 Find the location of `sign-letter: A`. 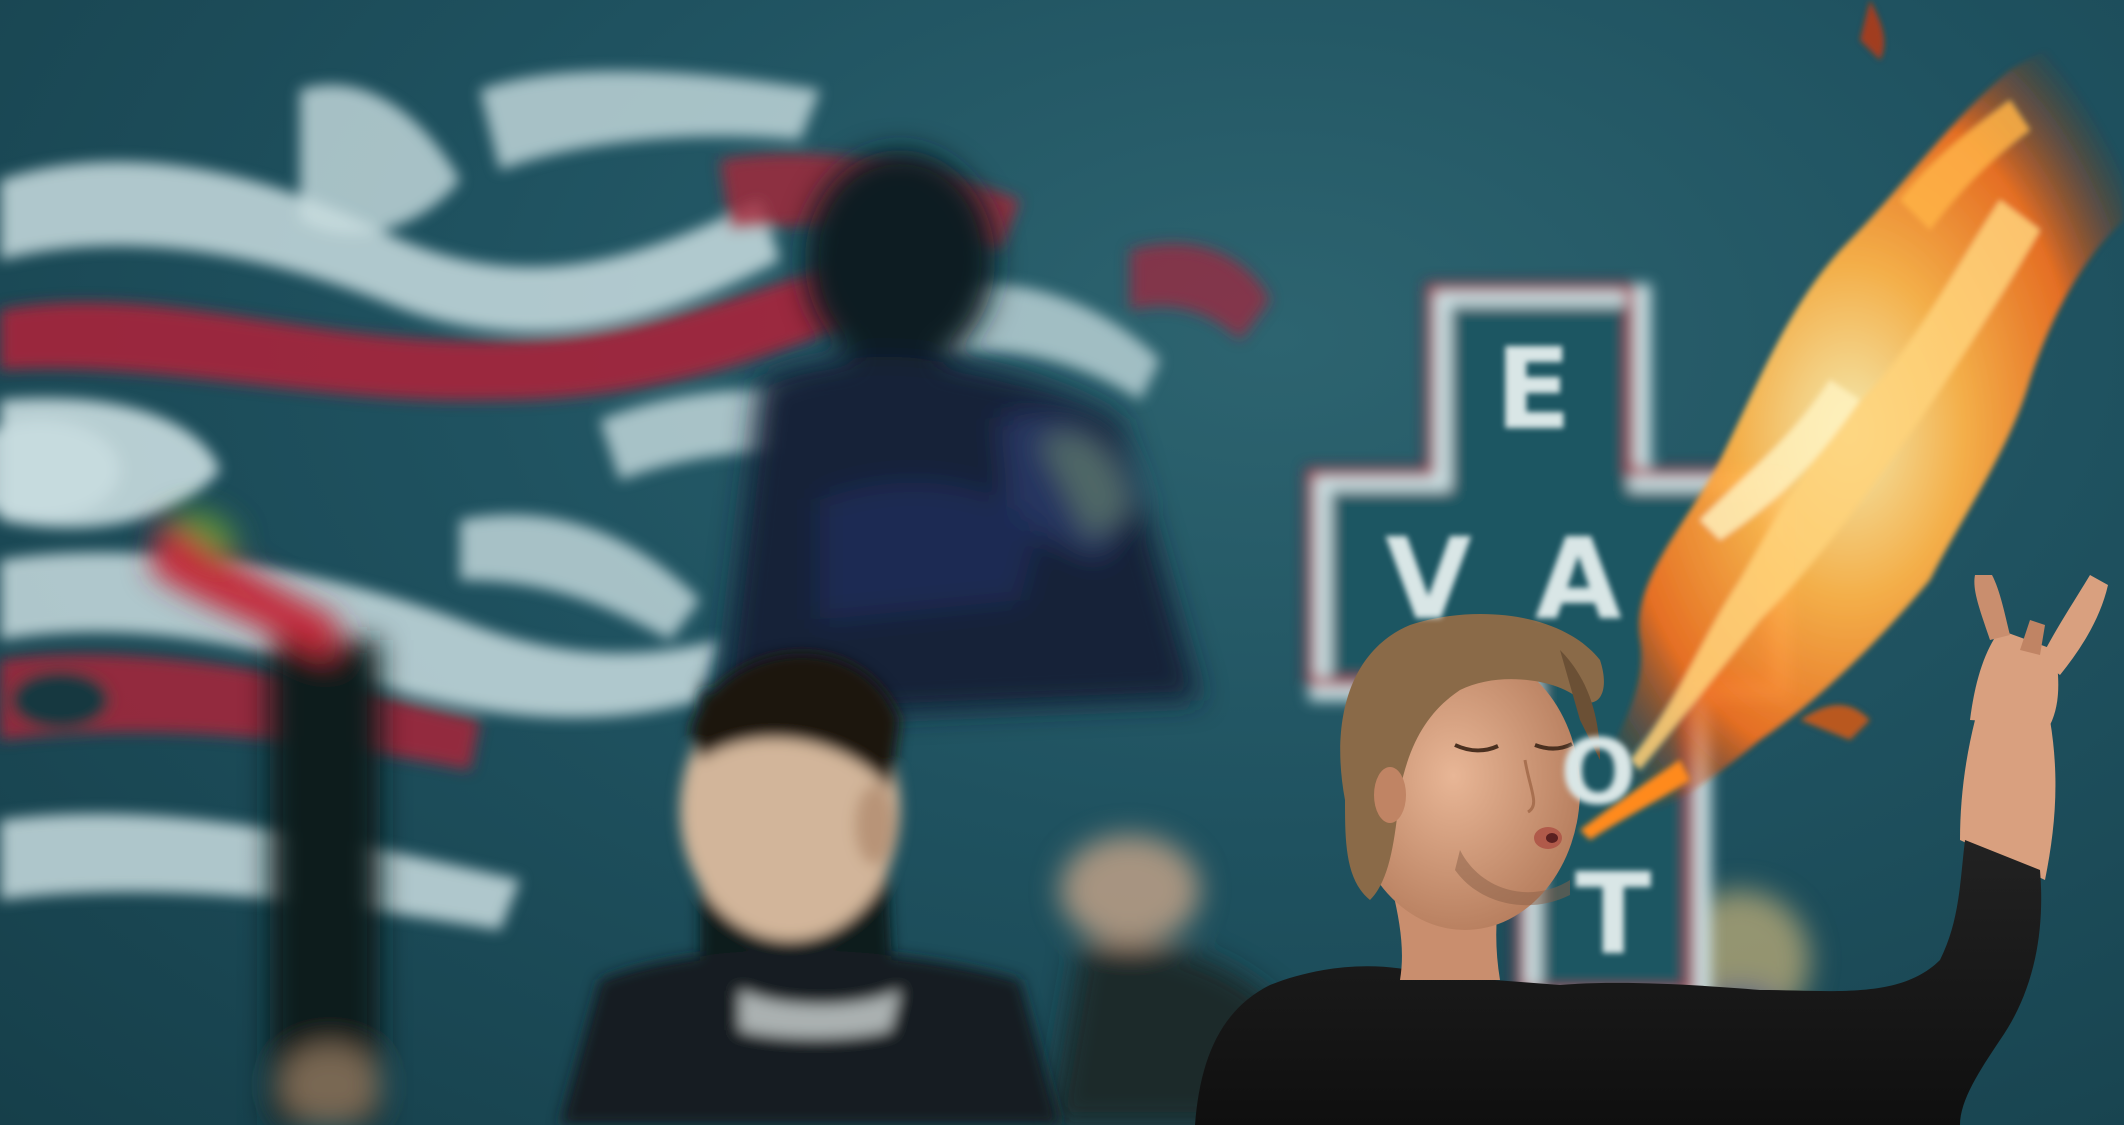

sign-letter: A is located at coordinates (1578, 580).